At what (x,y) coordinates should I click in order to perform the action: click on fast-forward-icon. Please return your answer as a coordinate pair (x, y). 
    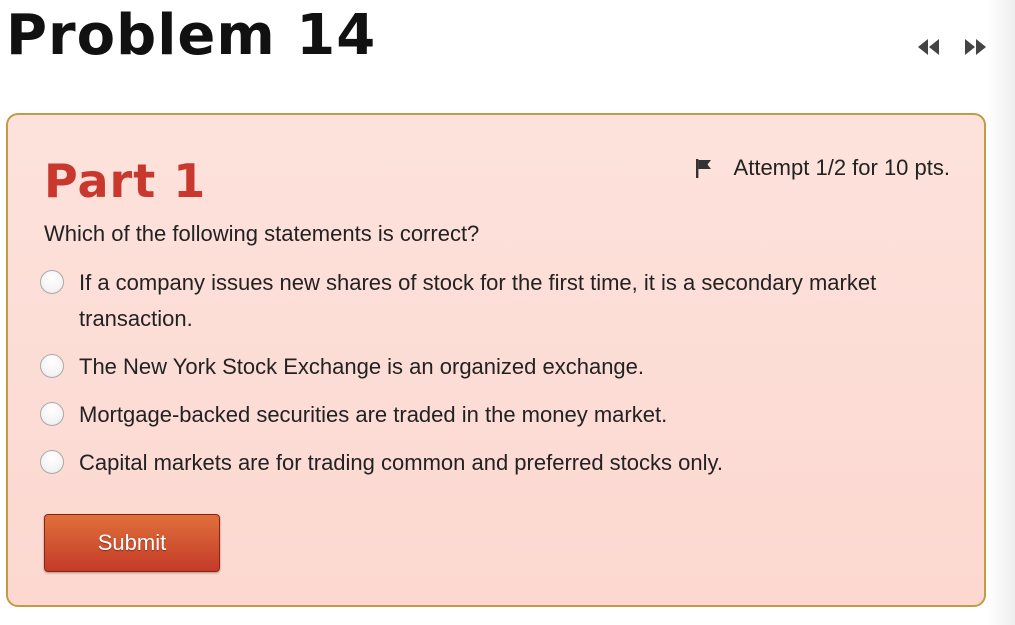
    Looking at the image, I should click on (975, 47).